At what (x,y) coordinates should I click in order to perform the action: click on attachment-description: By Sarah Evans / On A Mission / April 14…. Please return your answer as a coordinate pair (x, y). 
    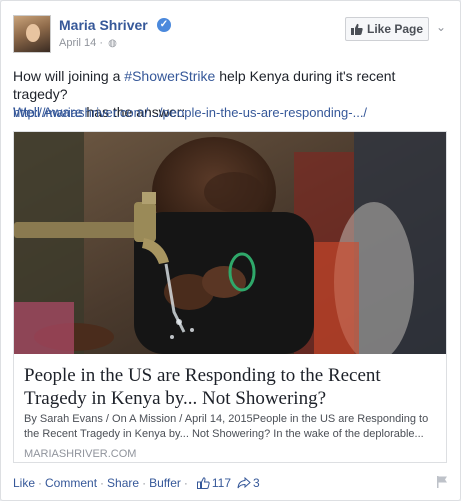
    Looking at the image, I should click on (226, 426).